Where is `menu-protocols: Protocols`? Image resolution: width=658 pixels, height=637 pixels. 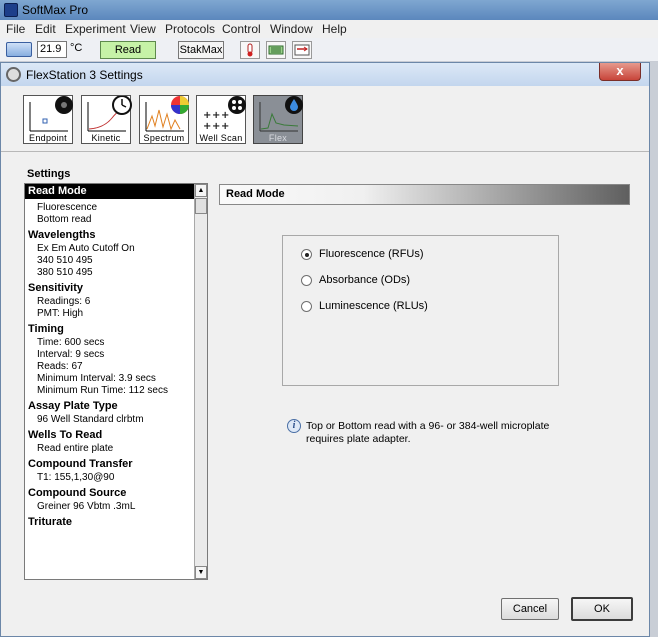
menu-protocols: Protocols is located at coordinates (190, 29).